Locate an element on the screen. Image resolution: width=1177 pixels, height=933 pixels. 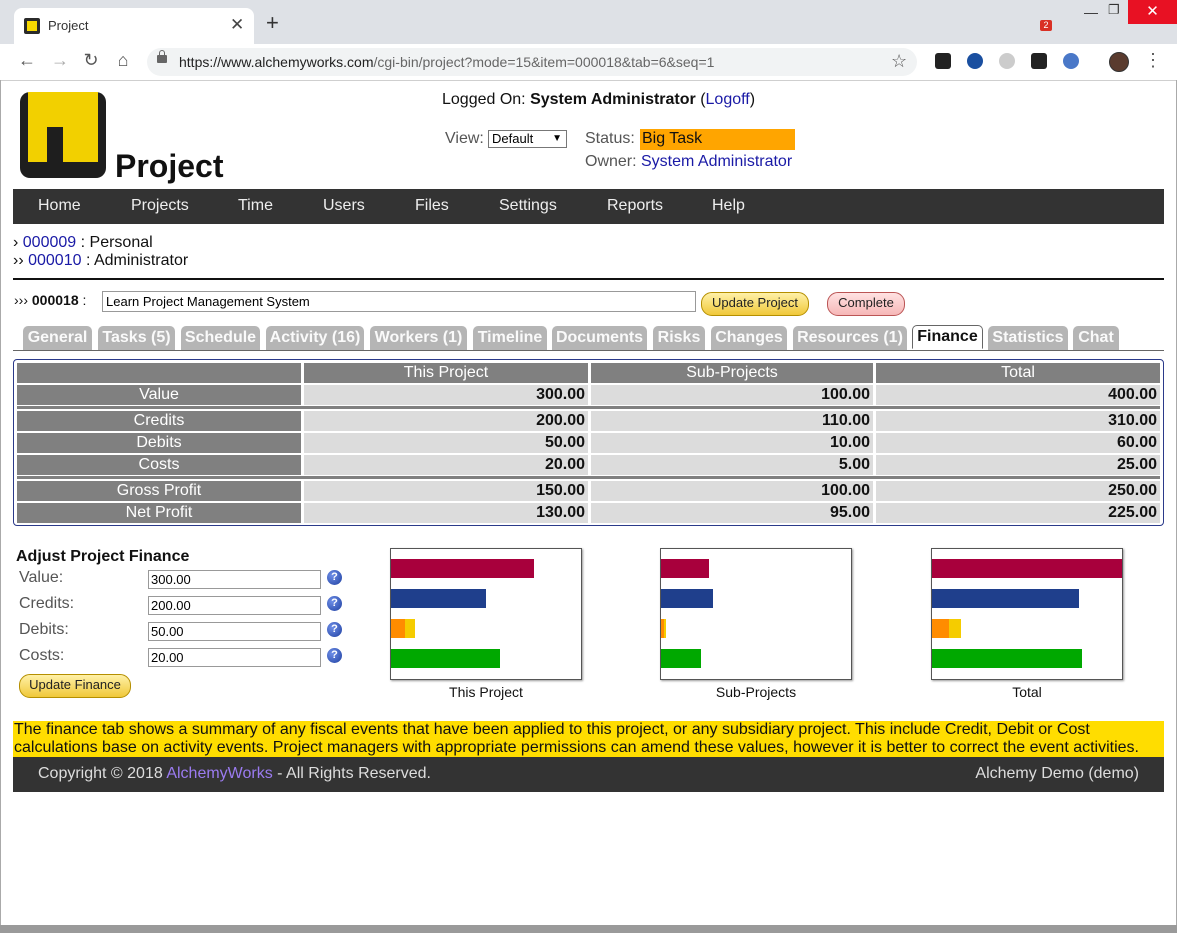
tab-statistics: Statistics is located at coordinates (1028, 338).